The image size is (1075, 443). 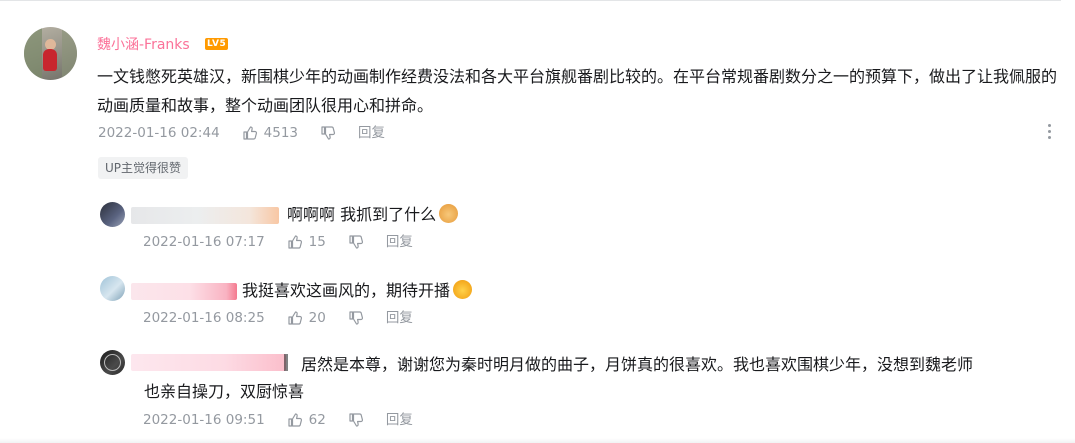 I want to click on reply-content: 我挺喜欢这画风的，期待开播, so click(x=357, y=291).